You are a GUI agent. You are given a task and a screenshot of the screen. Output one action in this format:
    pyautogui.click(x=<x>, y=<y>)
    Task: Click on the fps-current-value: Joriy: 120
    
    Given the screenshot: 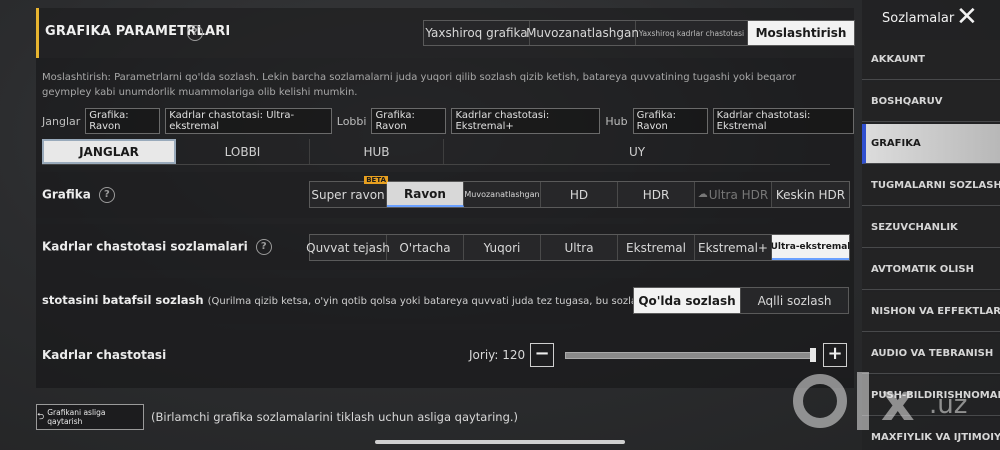 What is the action you would take?
    pyautogui.click(x=497, y=355)
    